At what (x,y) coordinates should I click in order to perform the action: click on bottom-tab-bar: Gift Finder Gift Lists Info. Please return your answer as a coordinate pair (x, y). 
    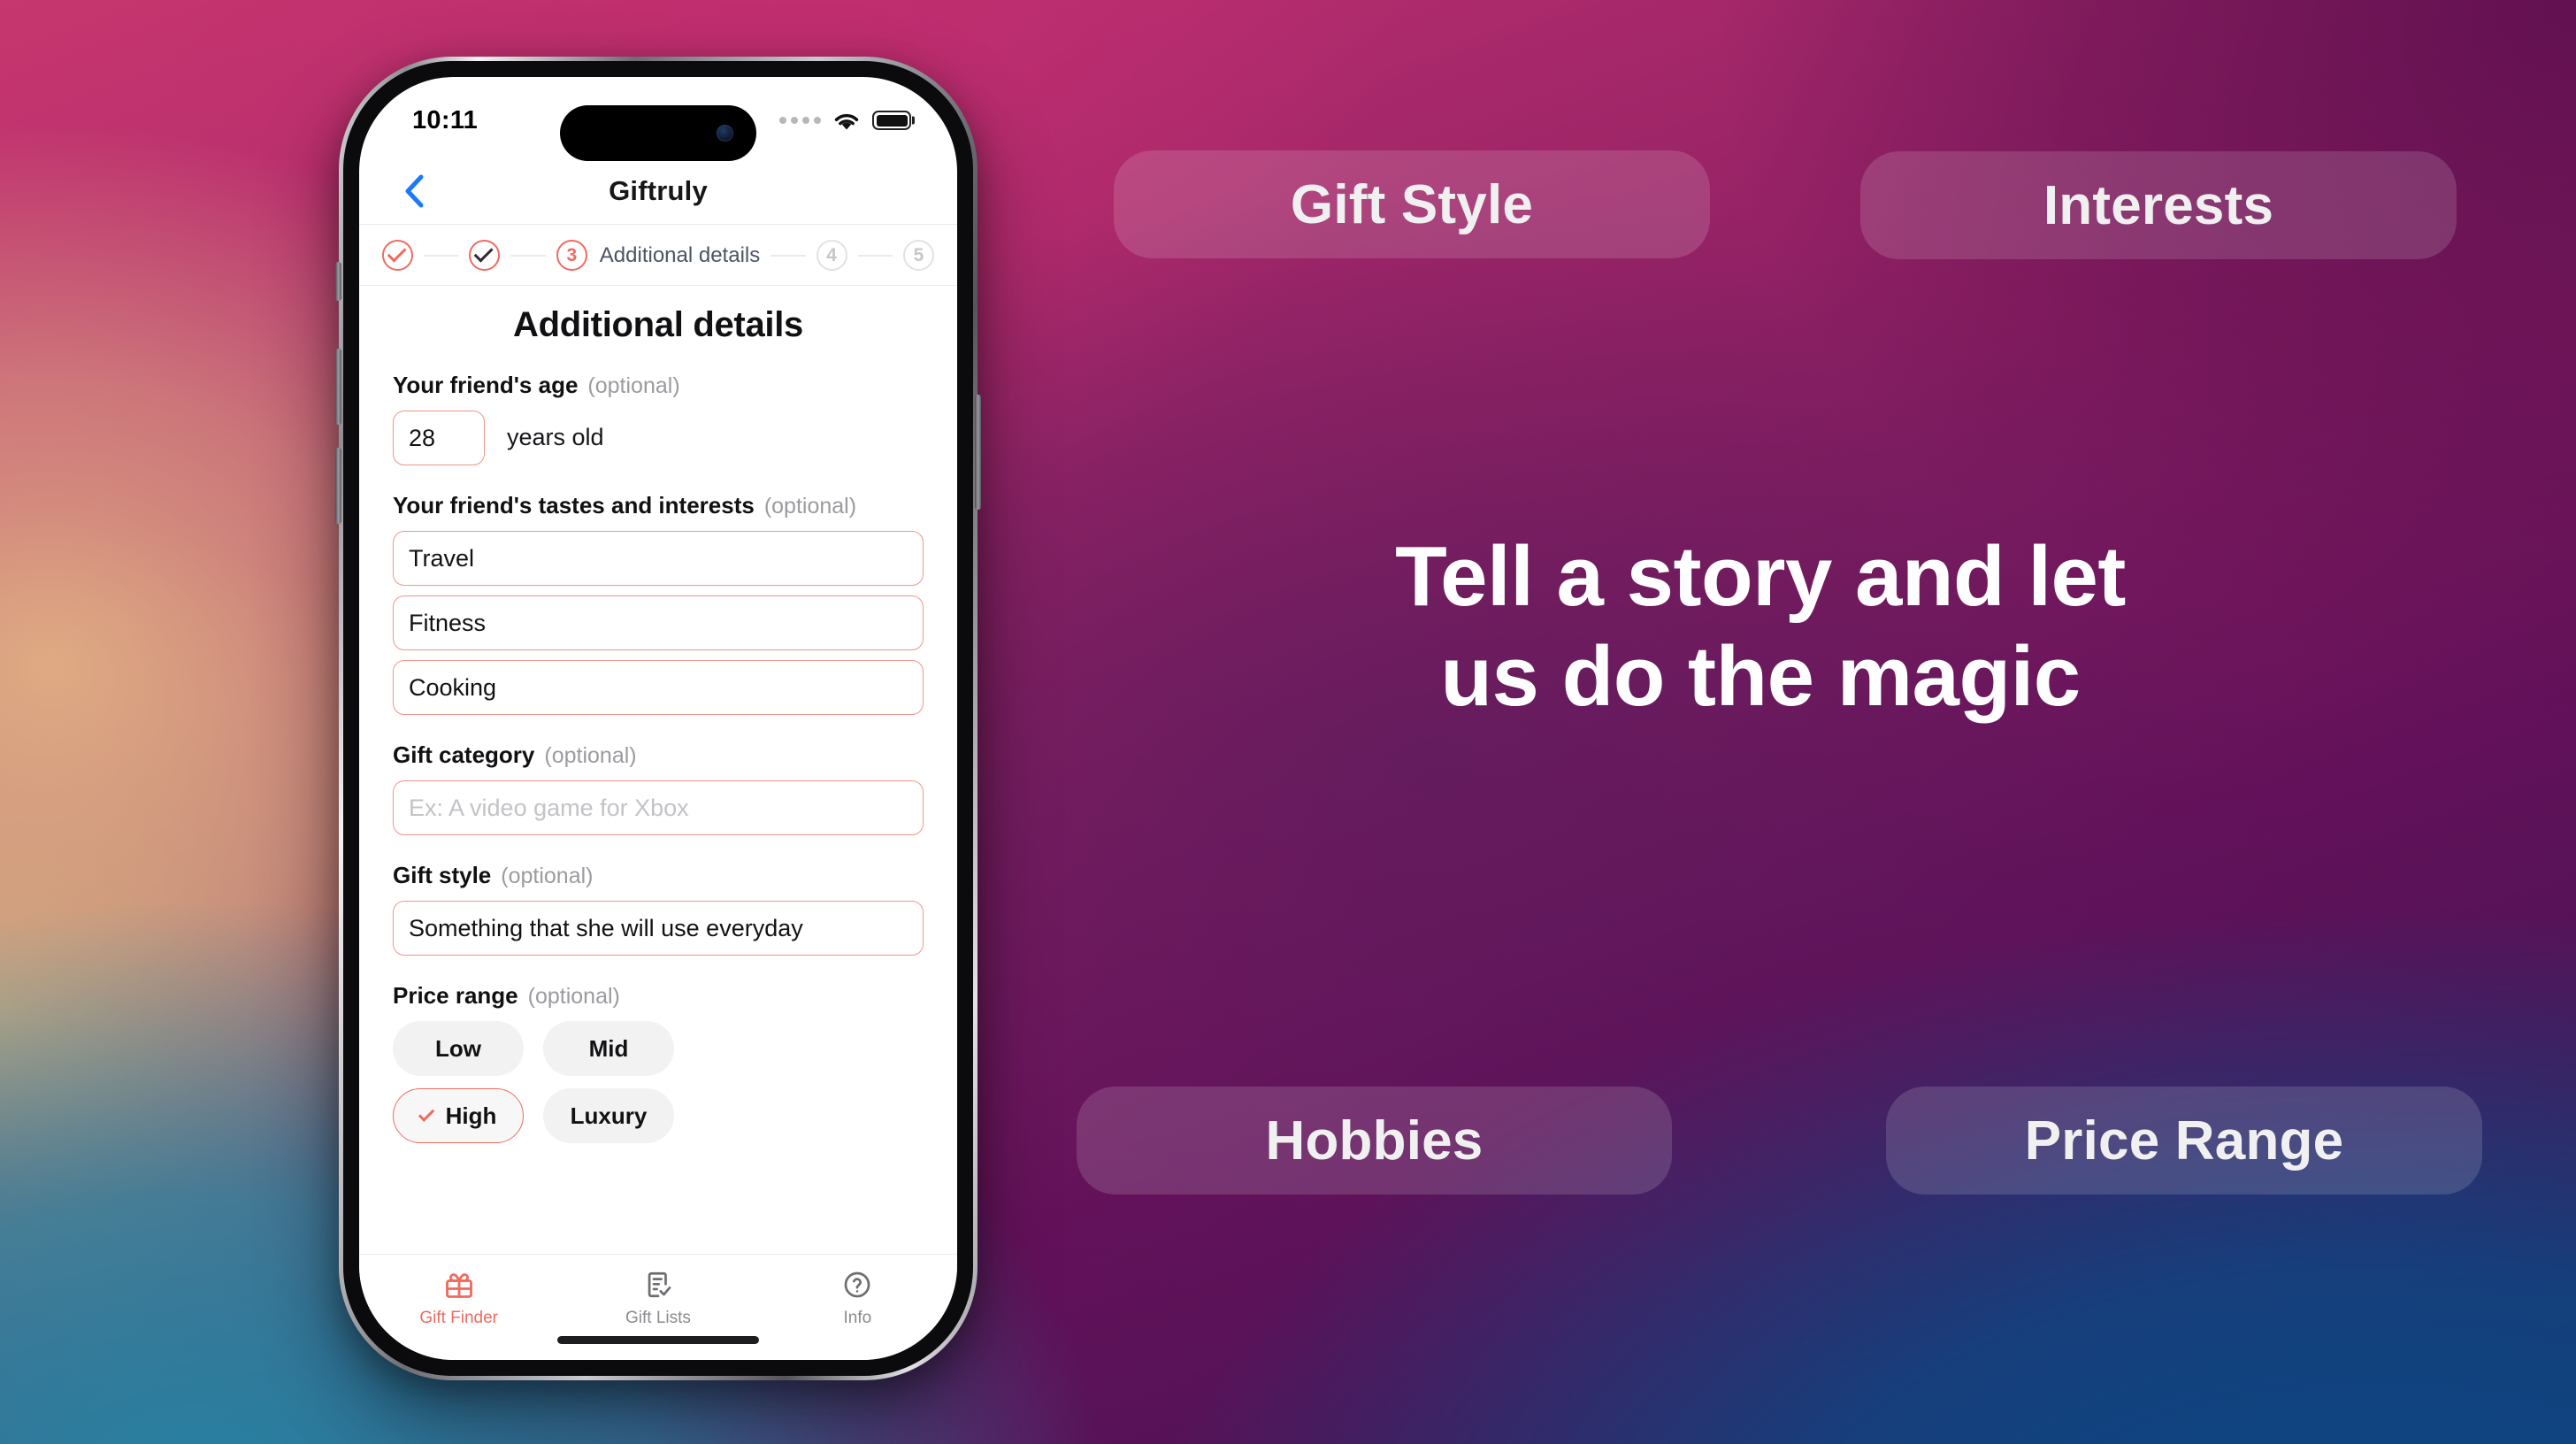
    Looking at the image, I should click on (658, 1307).